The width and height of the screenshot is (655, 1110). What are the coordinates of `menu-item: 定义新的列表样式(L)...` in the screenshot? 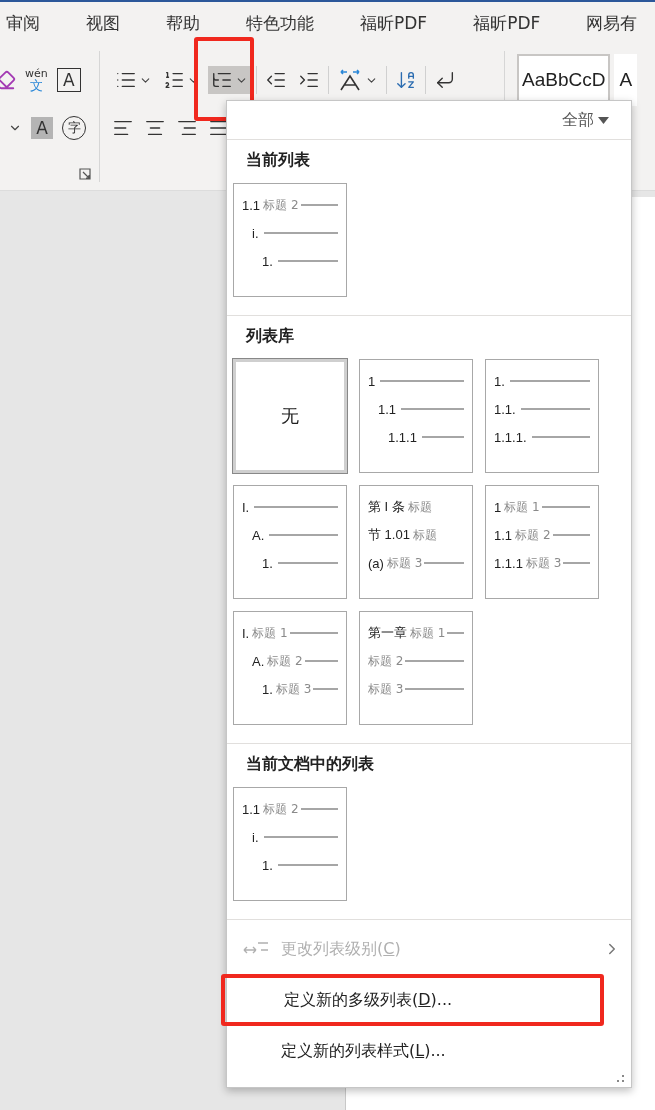 It's located at (429, 1051).